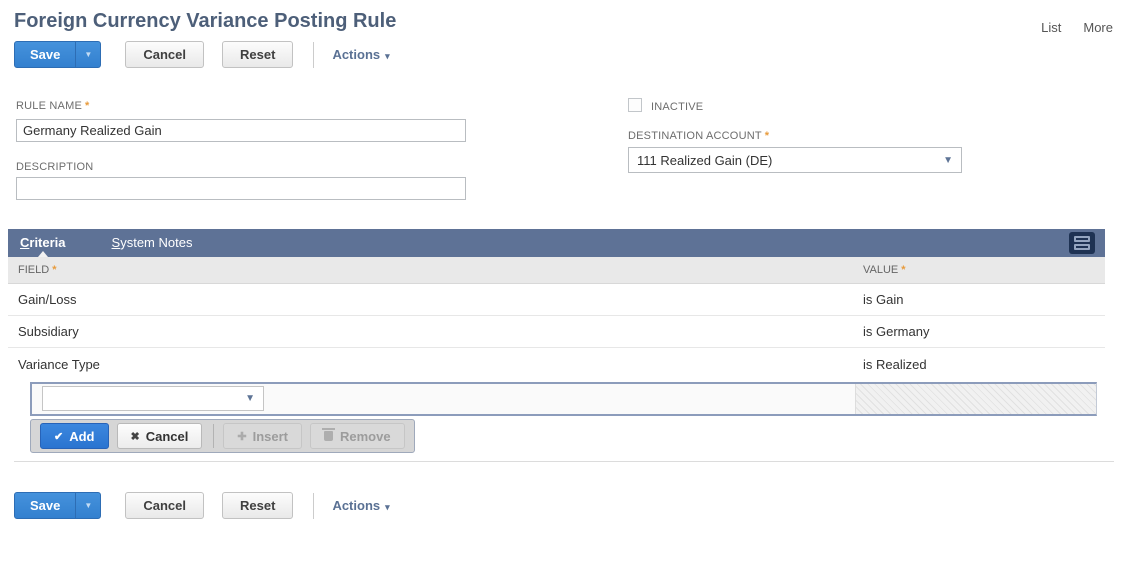  What do you see at coordinates (53, 106) in the screenshot?
I see `rule-name-label: RULE NAME *` at bounding box center [53, 106].